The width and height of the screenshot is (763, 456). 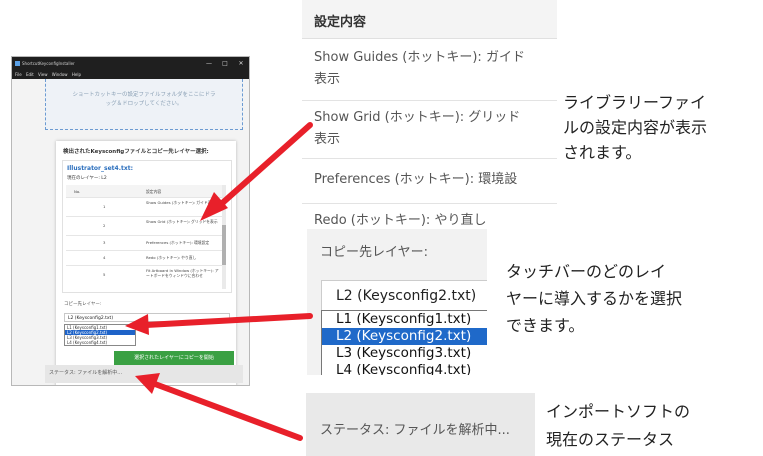 I want to click on arrow-settings, so click(x=264, y=165).